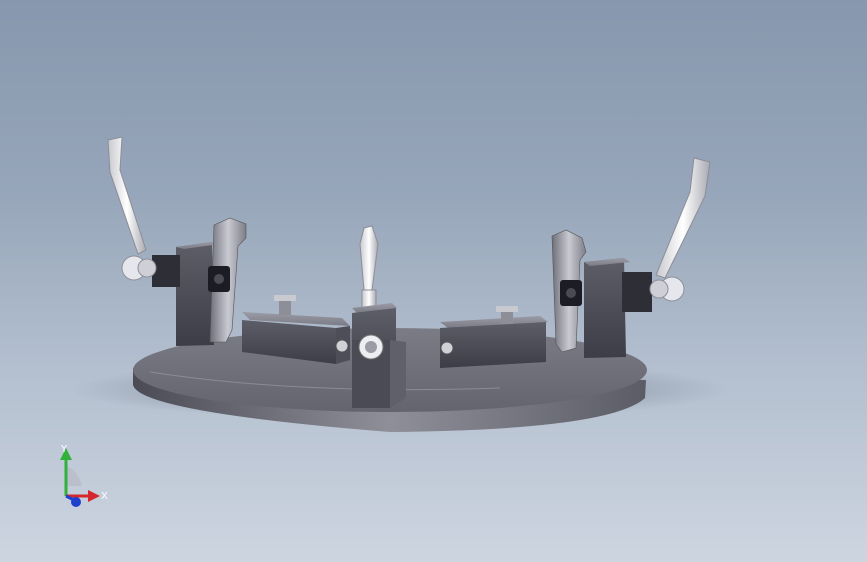 This screenshot has height=562, width=867. Describe the element at coordinates (94, 496) in the screenshot. I see `x-arrow-icon` at that location.